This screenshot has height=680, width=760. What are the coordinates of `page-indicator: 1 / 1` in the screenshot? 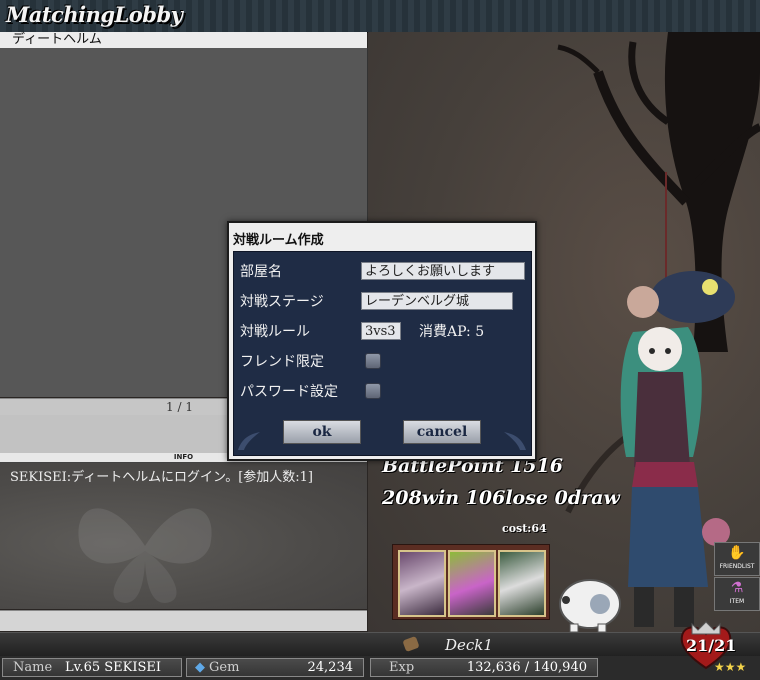 It's located at (179, 407).